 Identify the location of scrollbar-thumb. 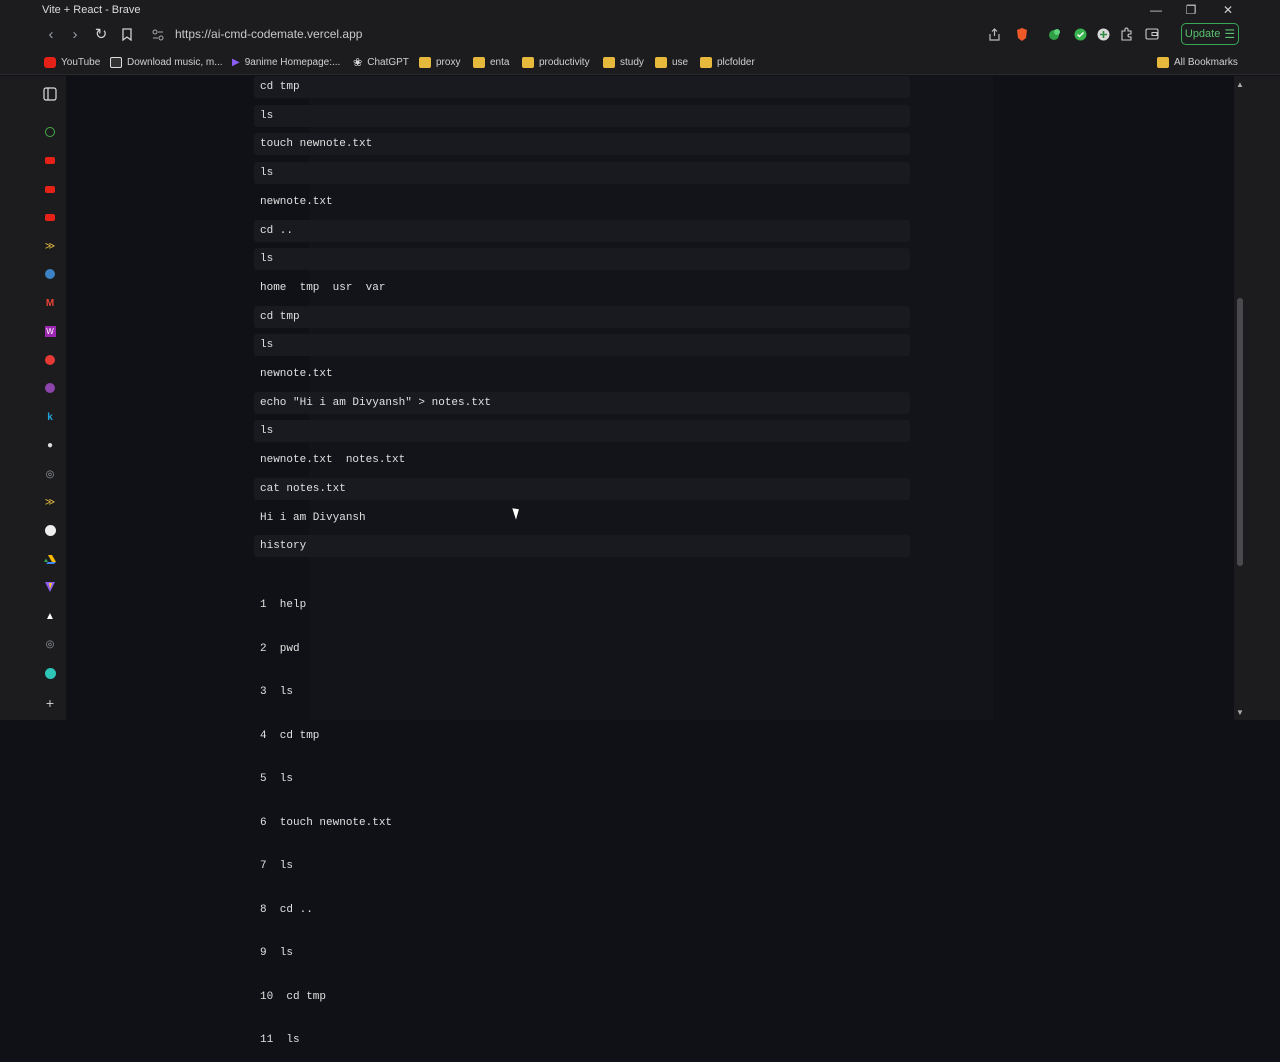
(1240, 432).